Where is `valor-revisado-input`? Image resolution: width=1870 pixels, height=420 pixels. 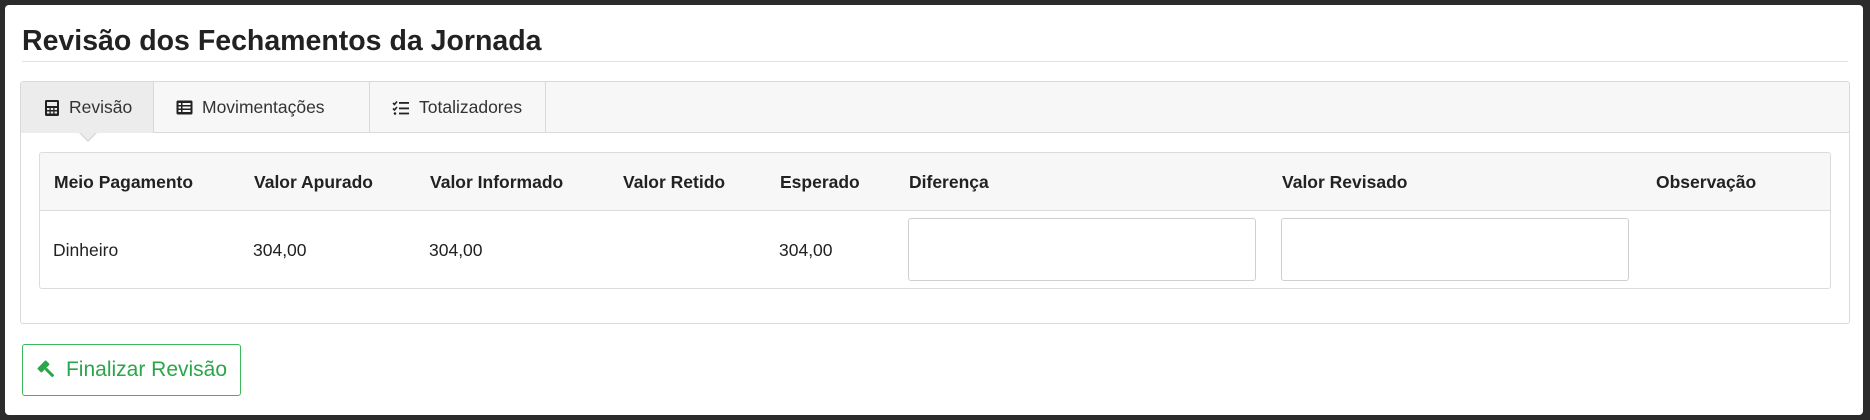
valor-revisado-input is located at coordinates (1455, 249).